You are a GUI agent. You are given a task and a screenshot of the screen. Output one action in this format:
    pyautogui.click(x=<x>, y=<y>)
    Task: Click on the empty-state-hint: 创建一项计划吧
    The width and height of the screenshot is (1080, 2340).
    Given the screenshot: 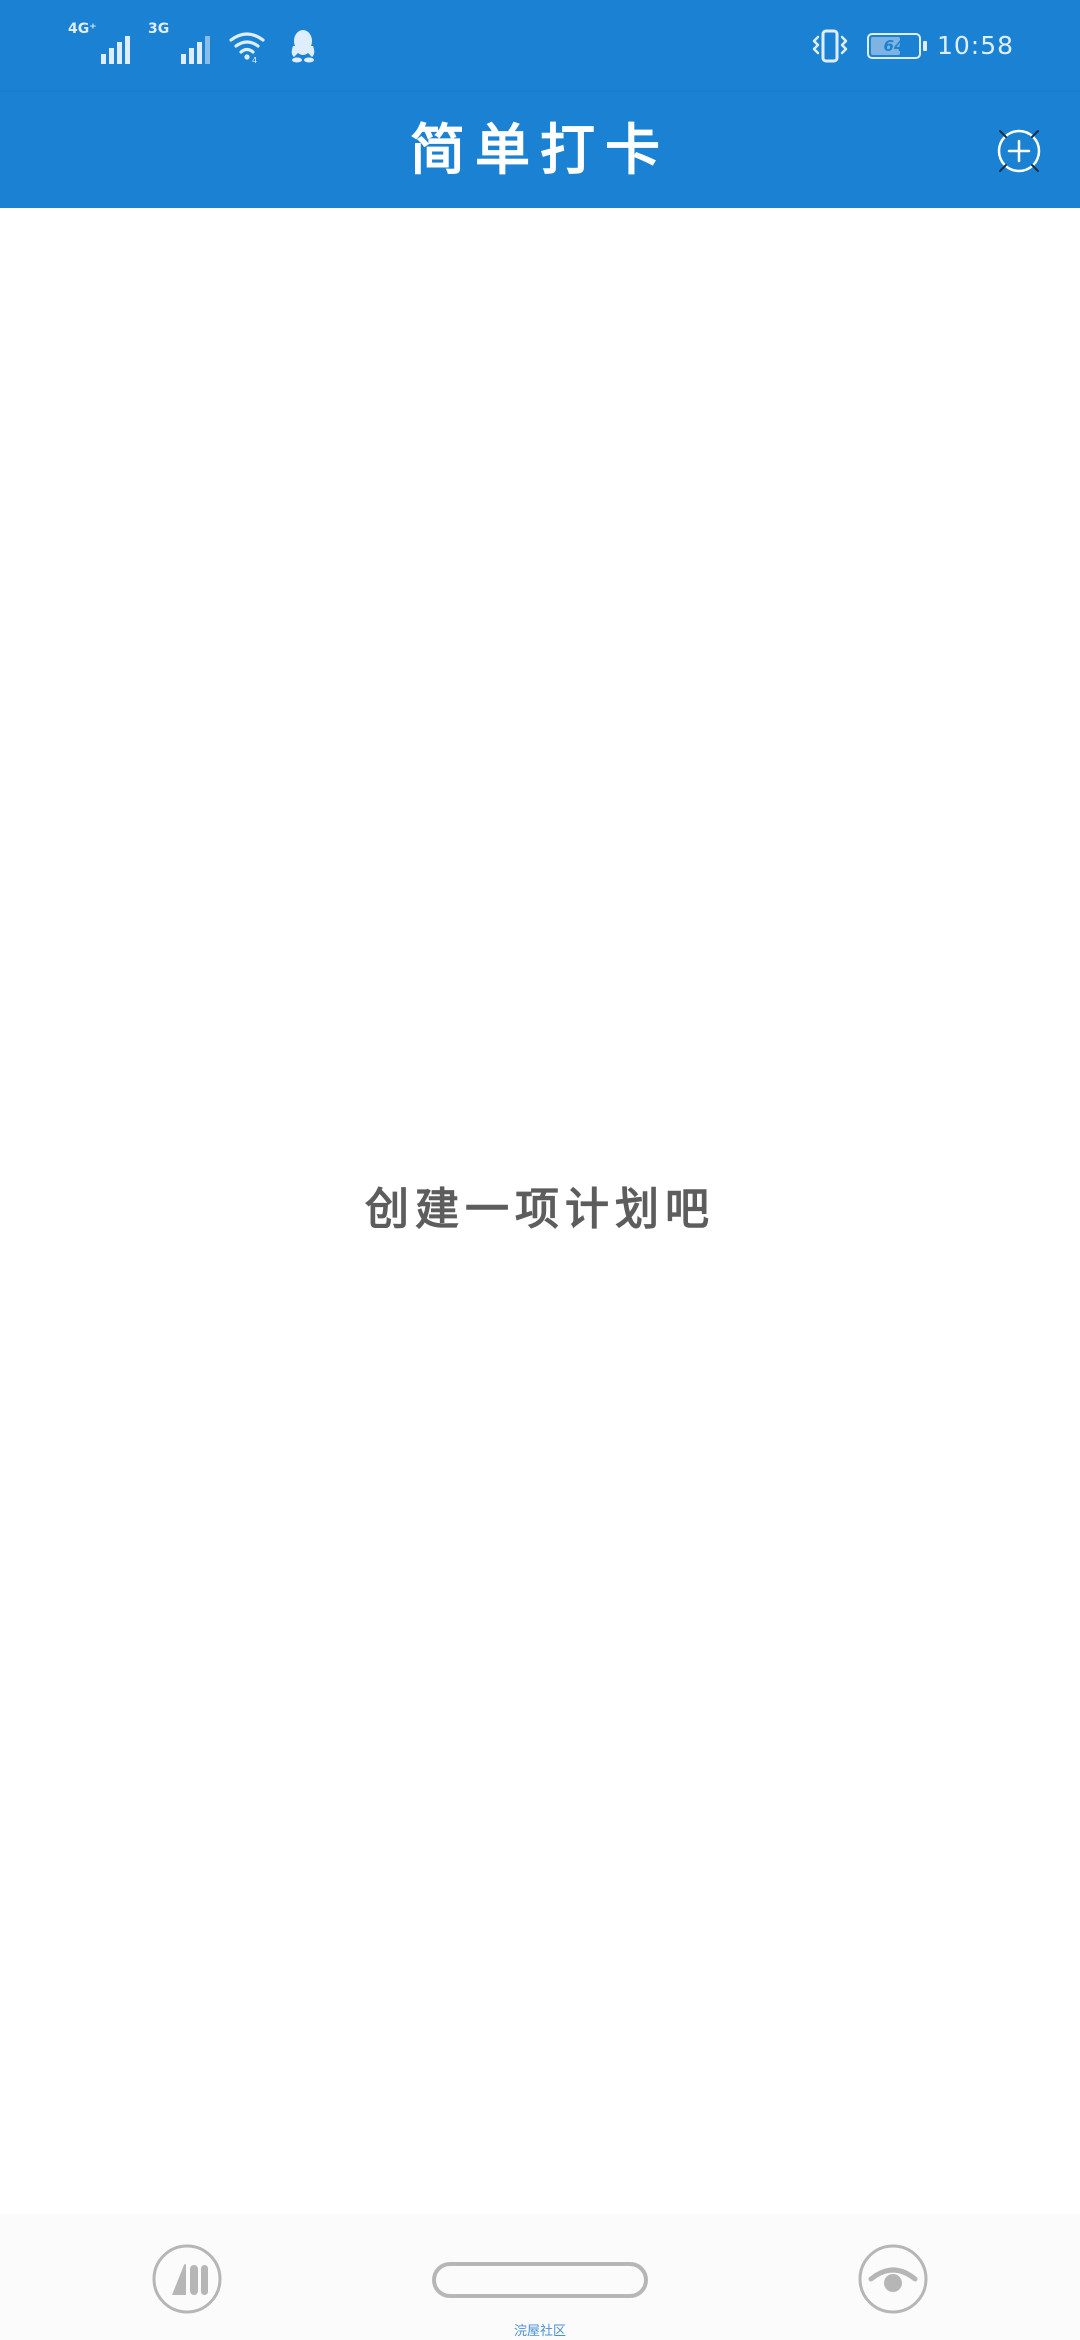 What is the action you would take?
    pyautogui.click(x=540, y=1209)
    